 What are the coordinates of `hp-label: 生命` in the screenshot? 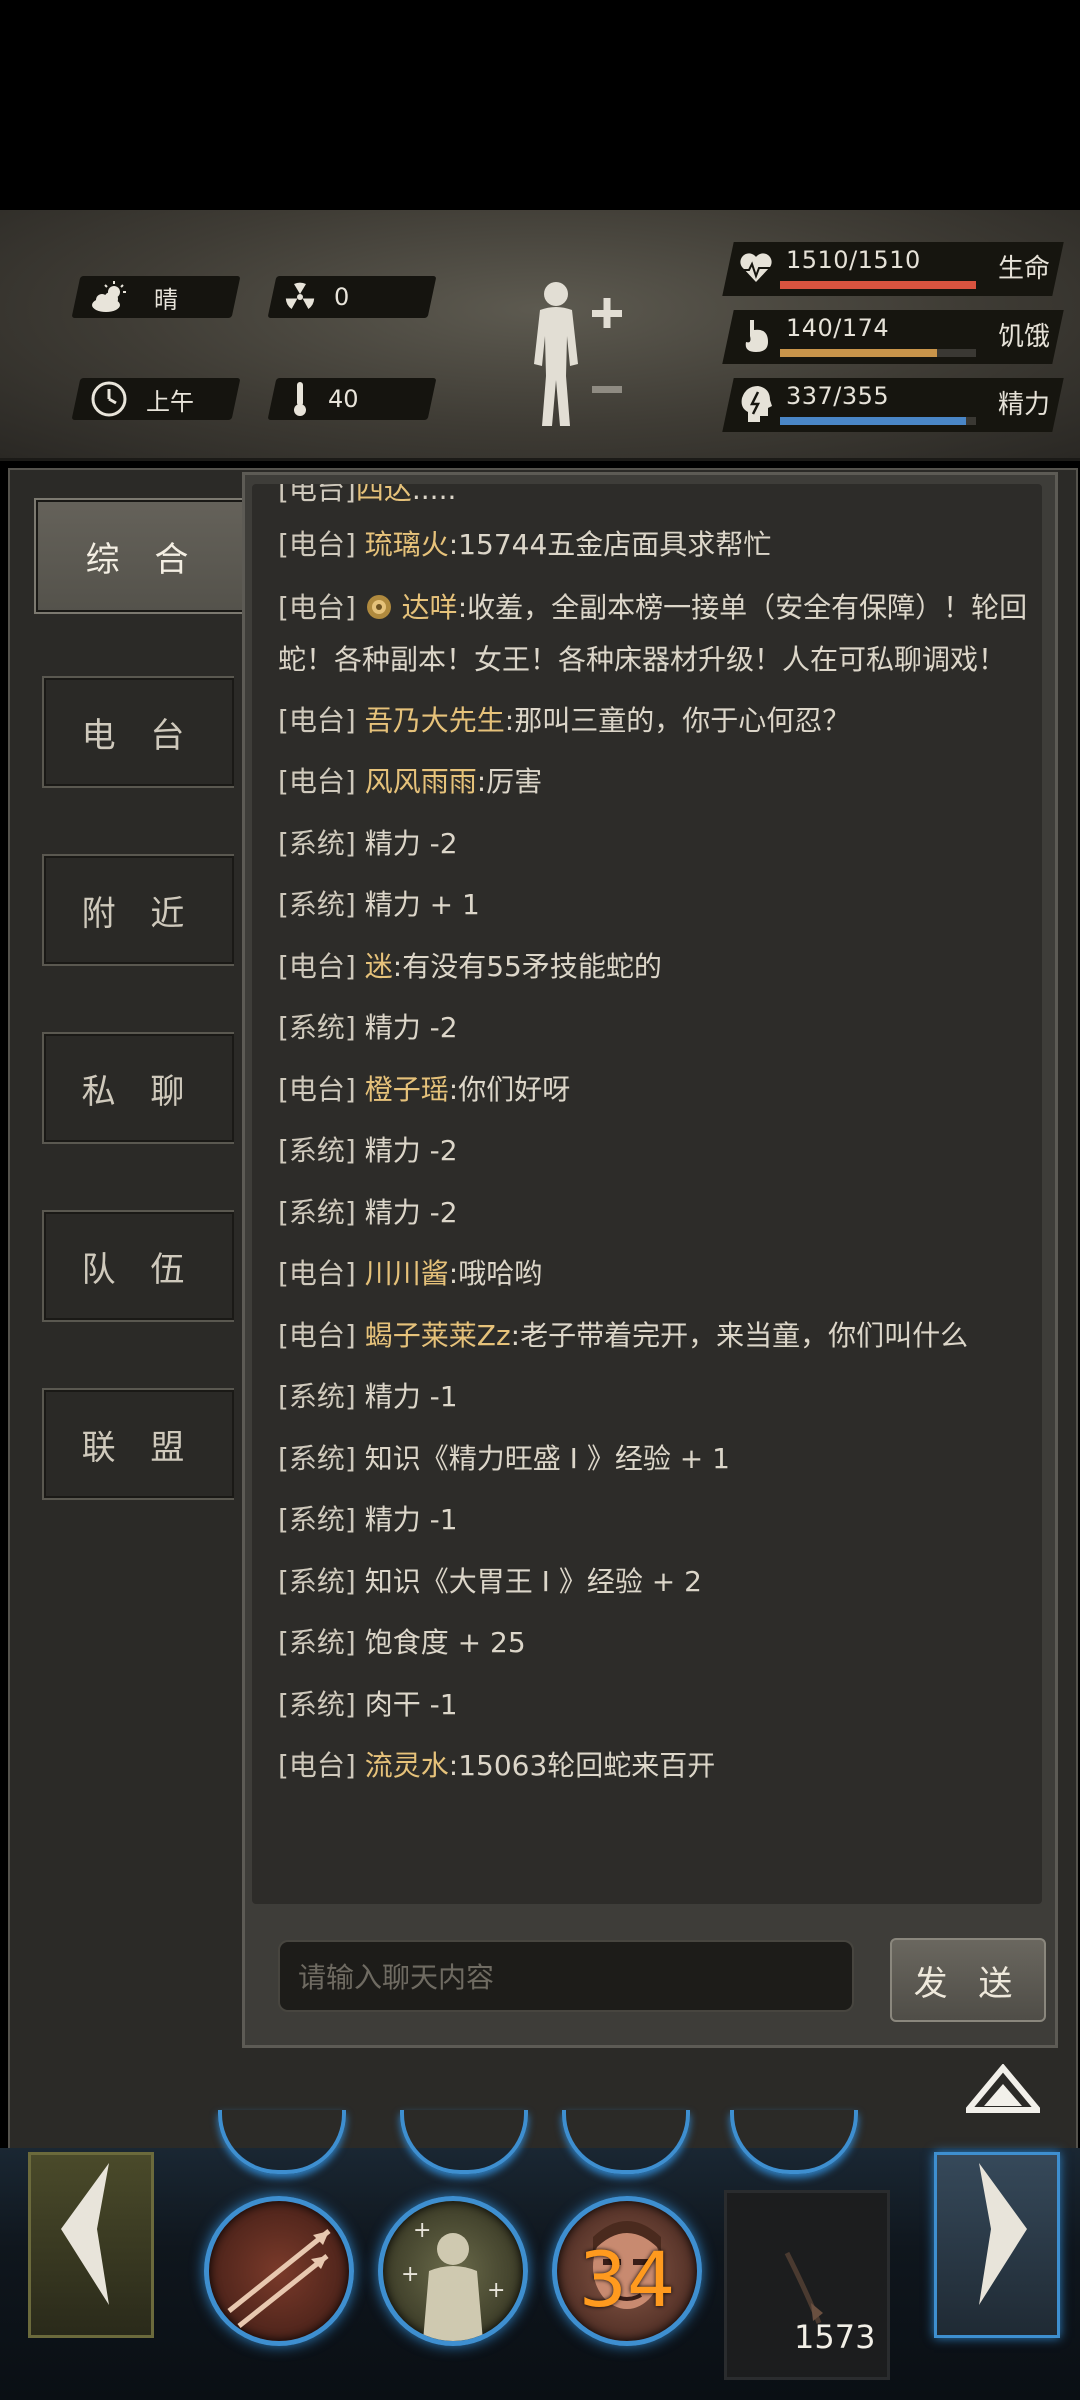 It's located at (1023, 269).